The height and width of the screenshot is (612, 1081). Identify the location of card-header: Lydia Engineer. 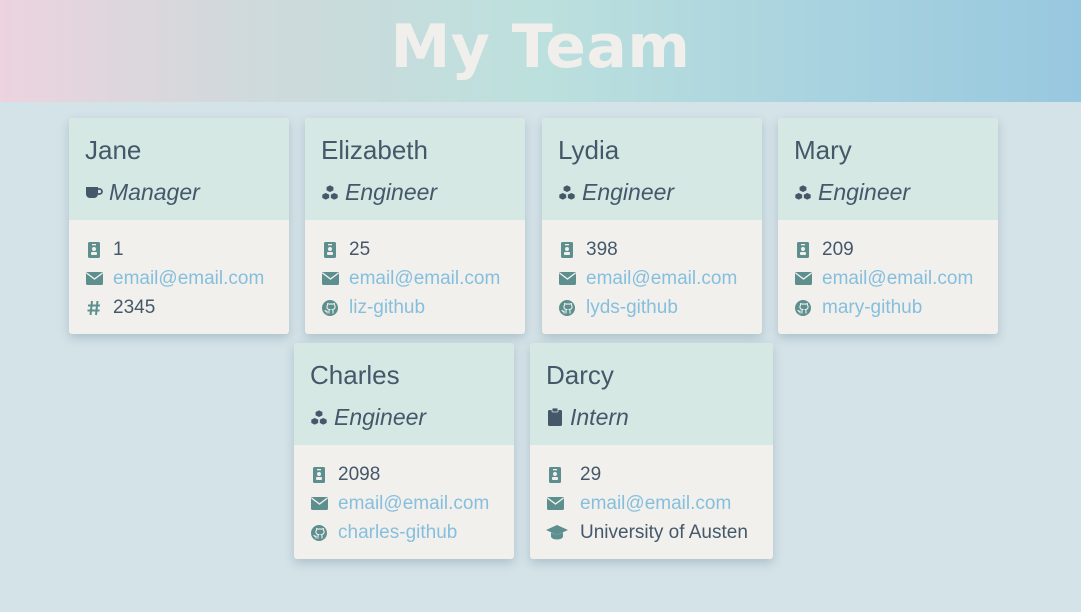
(652, 169).